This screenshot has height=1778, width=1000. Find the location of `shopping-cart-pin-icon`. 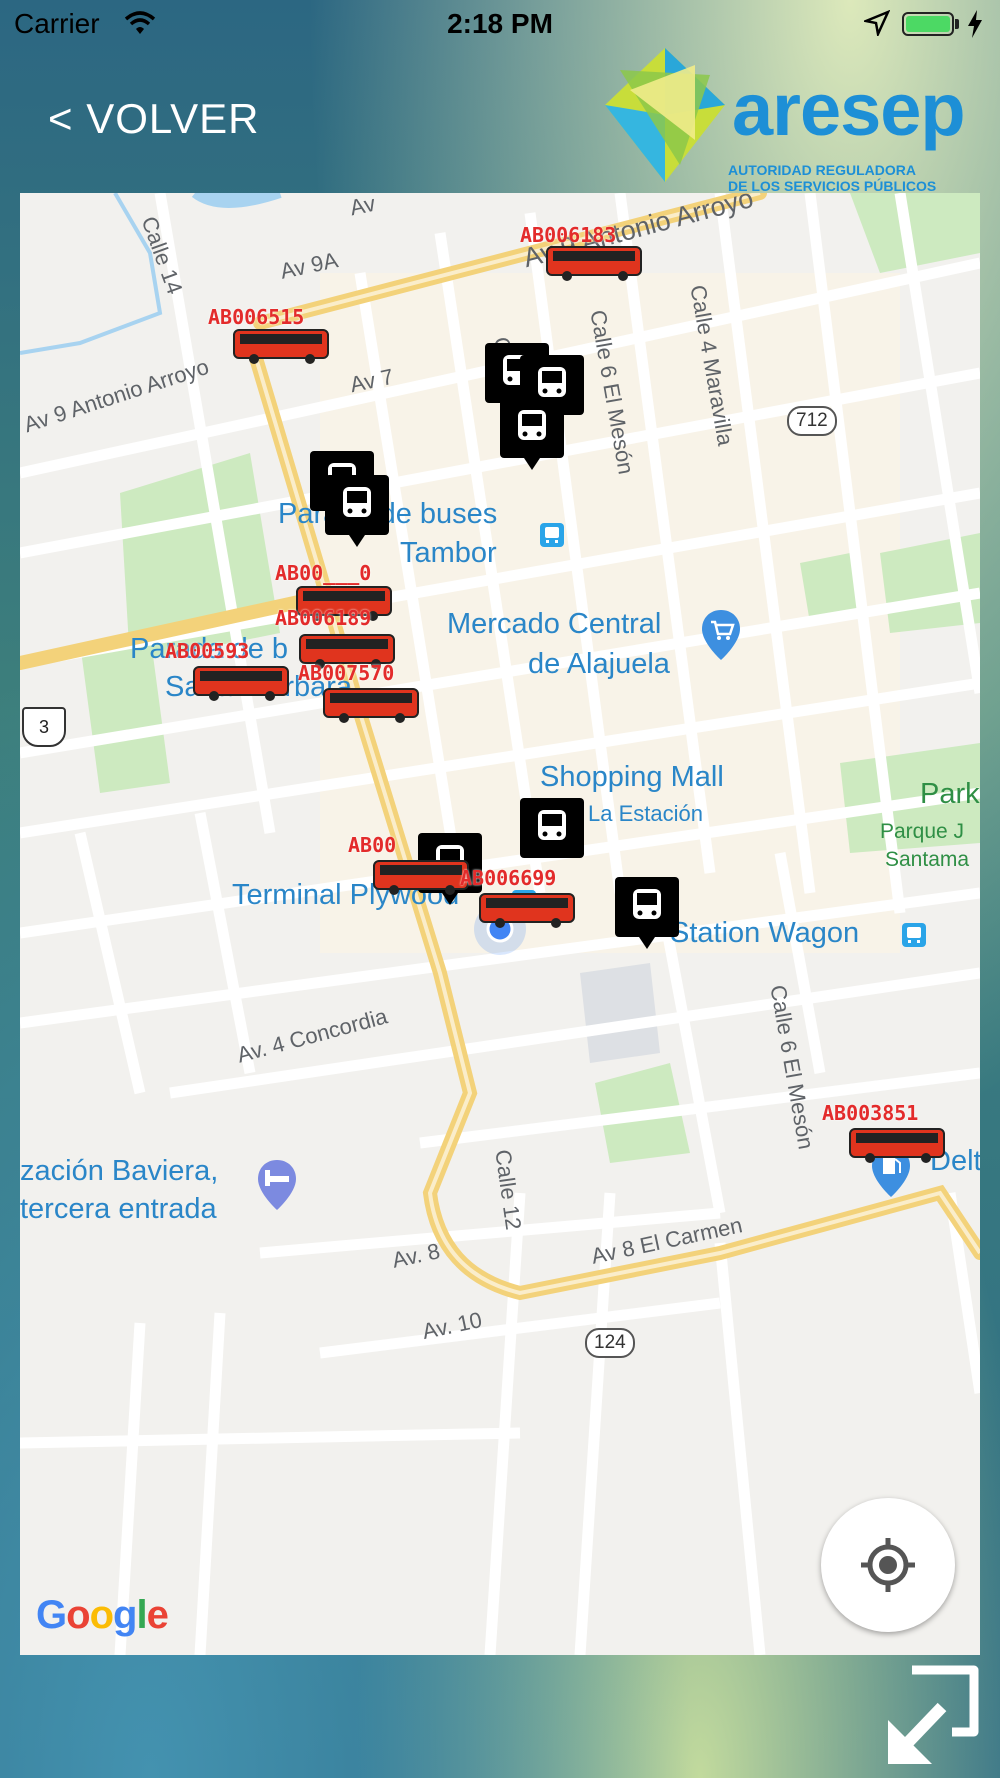

shopping-cart-pin-icon is located at coordinates (721, 635).